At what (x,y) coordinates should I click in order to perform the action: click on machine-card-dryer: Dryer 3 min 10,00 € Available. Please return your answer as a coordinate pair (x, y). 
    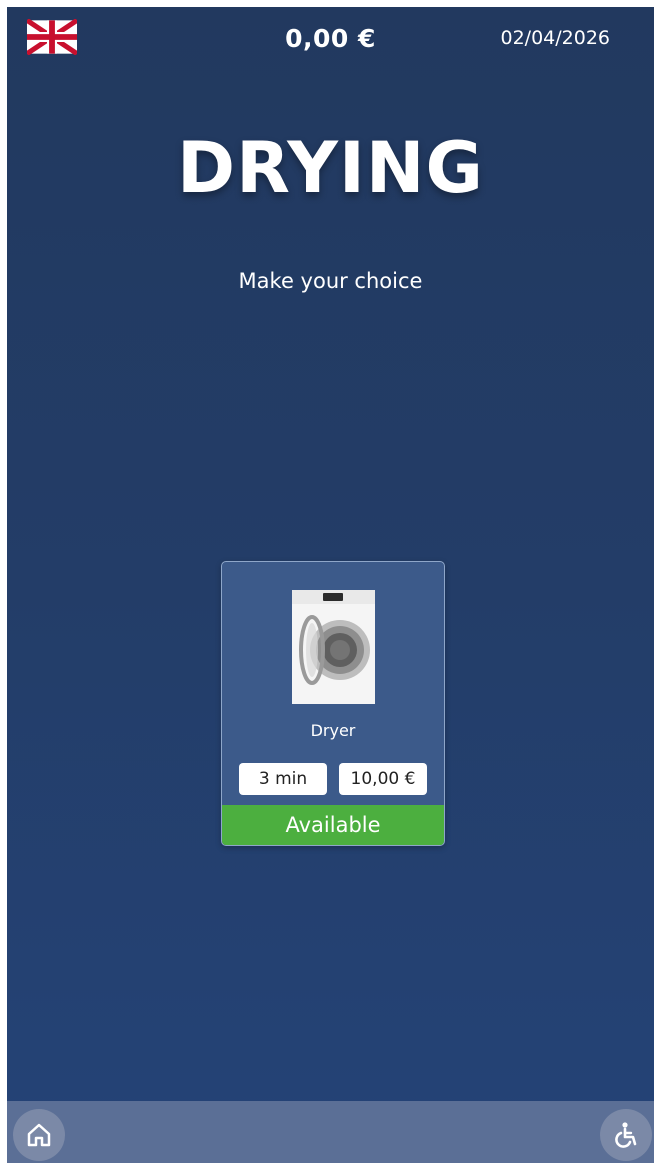
    Looking at the image, I should click on (333, 703).